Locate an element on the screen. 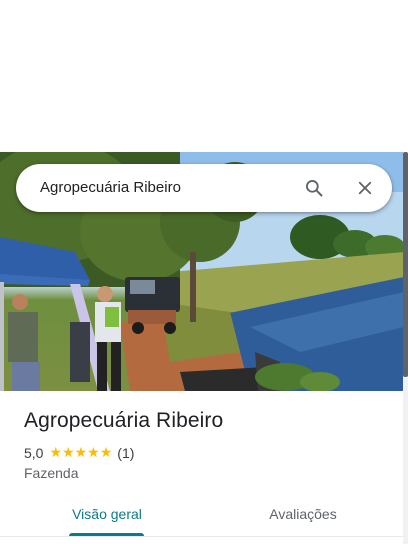 The height and width of the screenshot is (544, 408). tab-reviews: Avaliações is located at coordinates (303, 514).